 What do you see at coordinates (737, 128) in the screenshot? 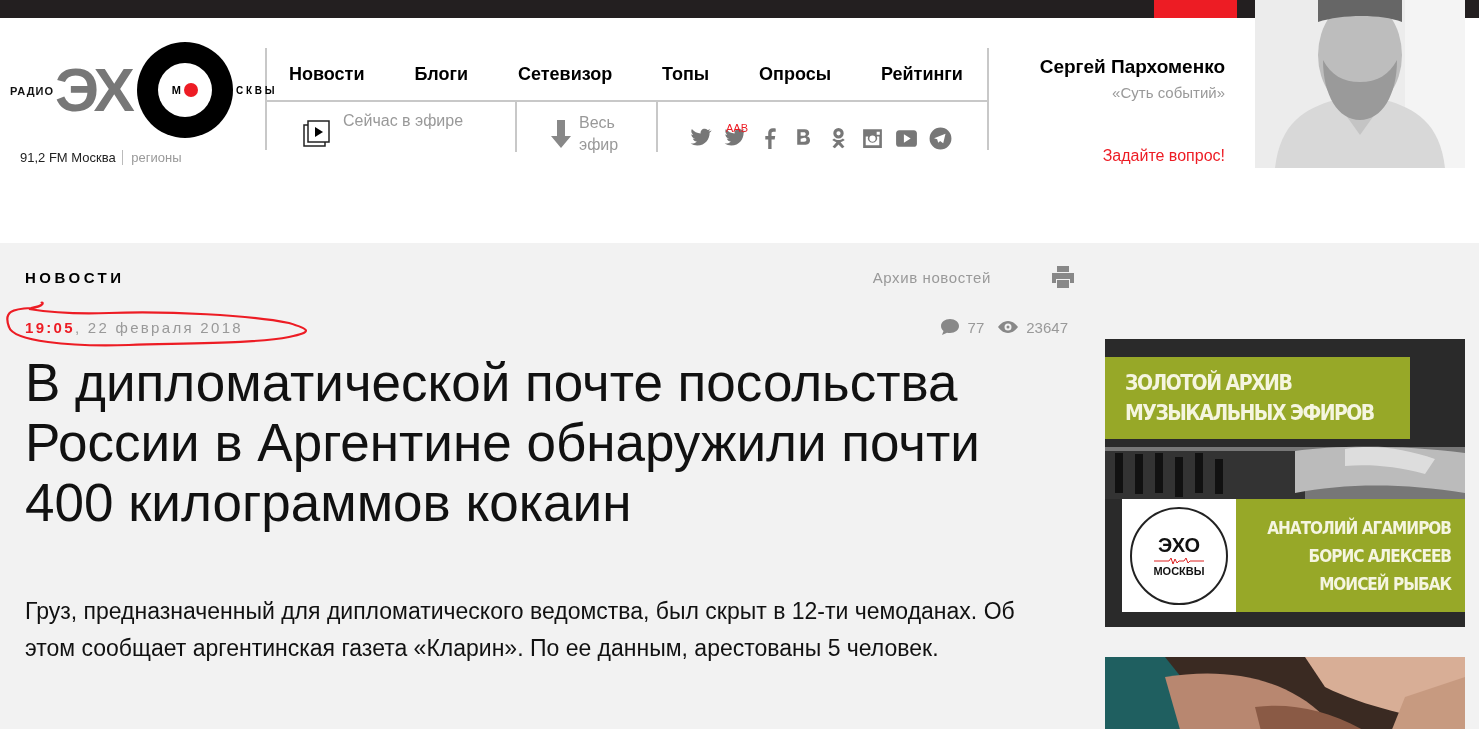
I see `aab-label: AAB` at bounding box center [737, 128].